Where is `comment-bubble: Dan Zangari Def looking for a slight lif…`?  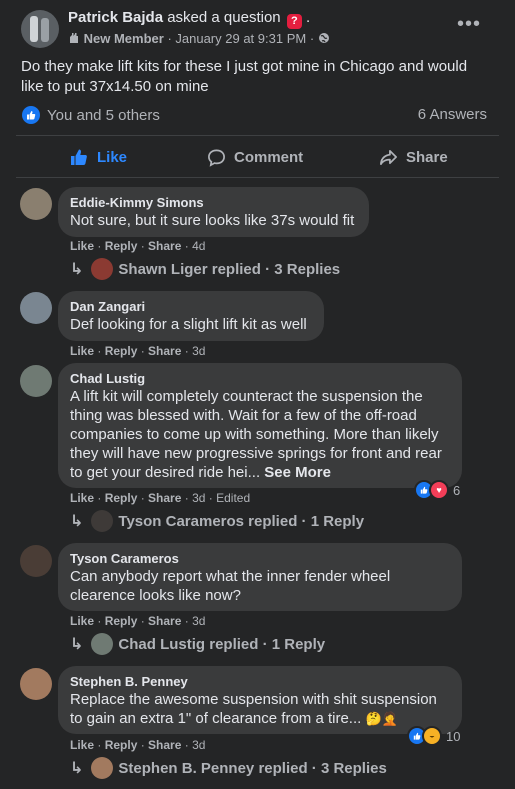
comment-bubble: Dan Zangari Def looking for a slight lif… is located at coordinates (191, 316).